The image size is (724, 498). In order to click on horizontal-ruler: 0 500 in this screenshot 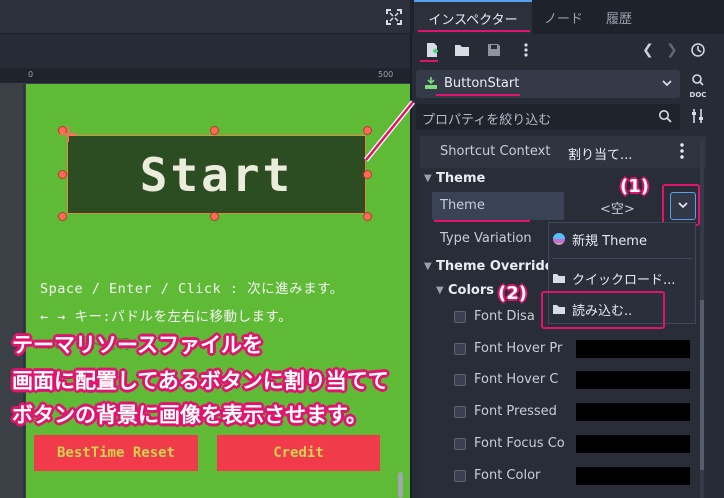, I will do `click(205, 76)`.